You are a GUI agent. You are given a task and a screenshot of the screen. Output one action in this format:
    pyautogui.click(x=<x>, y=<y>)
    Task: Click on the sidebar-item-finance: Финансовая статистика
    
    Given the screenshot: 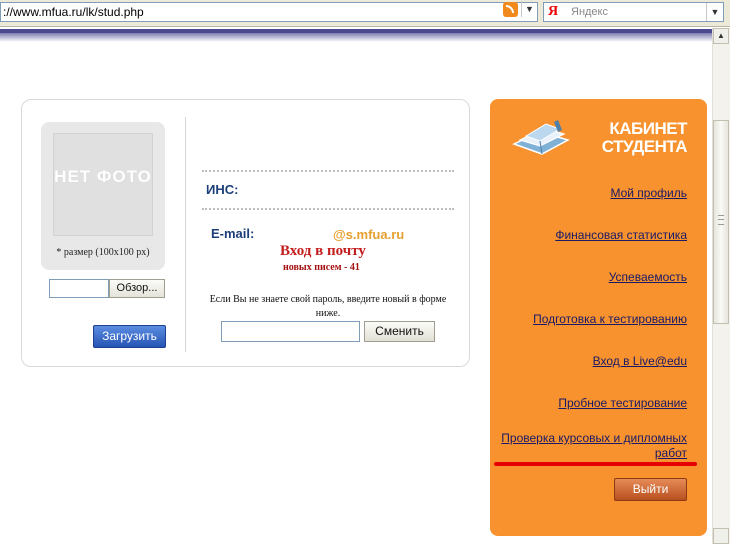 What is the action you would take?
    pyautogui.click(x=621, y=235)
    